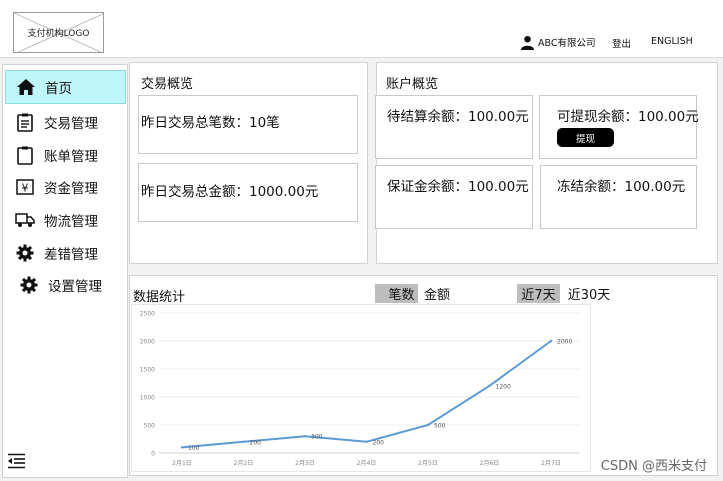 This screenshot has height=481, width=723. Describe the element at coordinates (672, 41) in the screenshot. I see `language-switch: ENGLISH` at that location.